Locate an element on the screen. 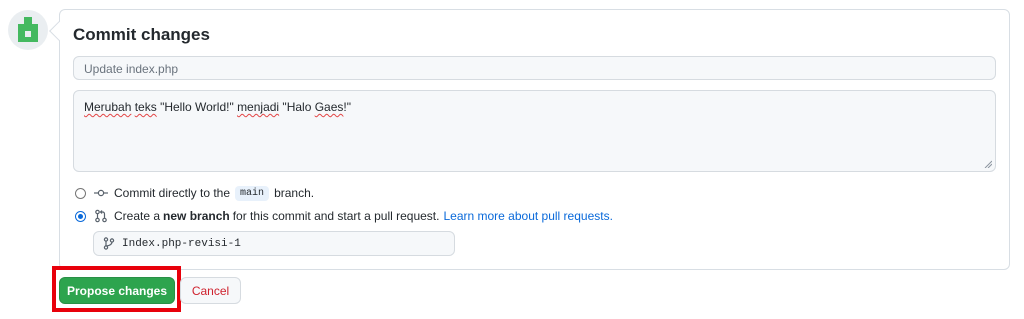  branch-name-value: Index.php-revisi-1 is located at coordinates (181, 243).